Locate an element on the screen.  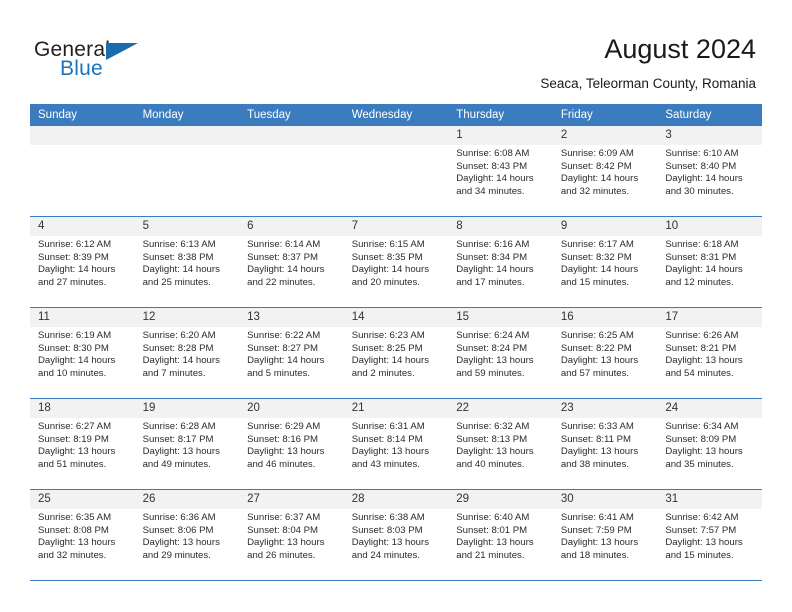
day-detail-sunset: Sunset: 8:31 PM is located at coordinates (701, 257).